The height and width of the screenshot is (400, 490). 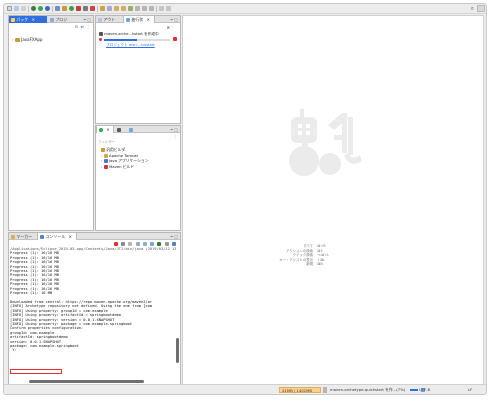 I want to click on job-progress-fill, so click(x=120, y=40).